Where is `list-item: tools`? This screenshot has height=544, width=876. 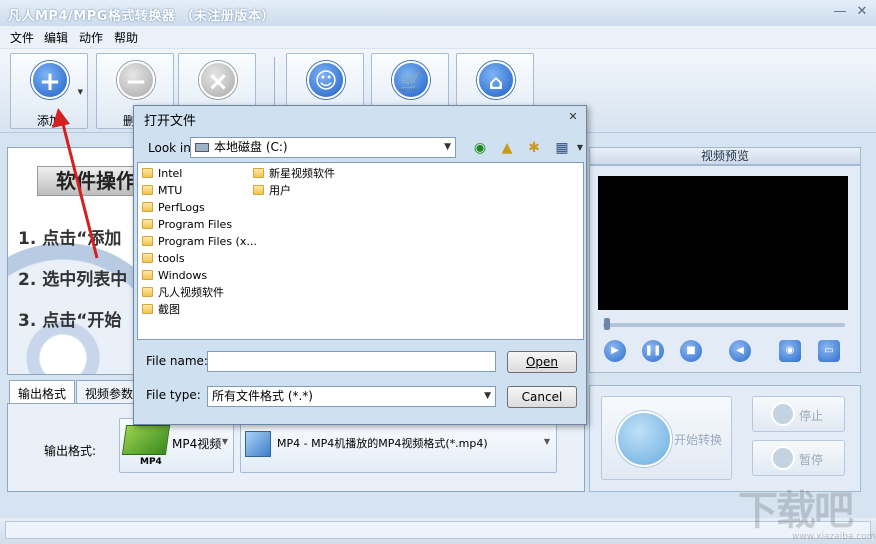 list-item: tools is located at coordinates (163, 259).